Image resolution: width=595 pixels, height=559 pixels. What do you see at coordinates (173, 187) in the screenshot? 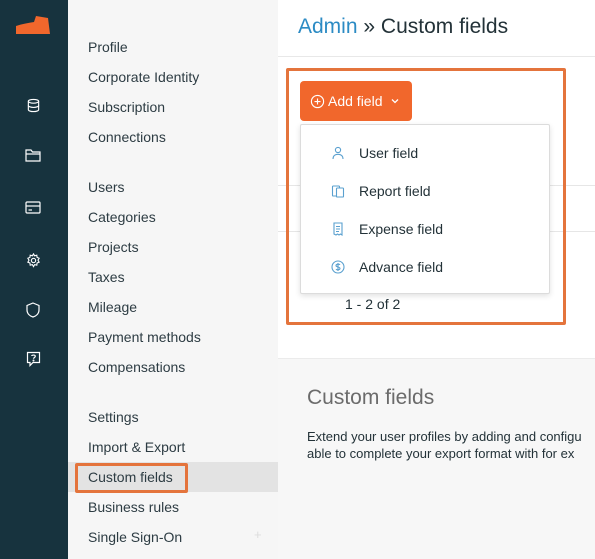
I see `nav-item-users: Users` at bounding box center [173, 187].